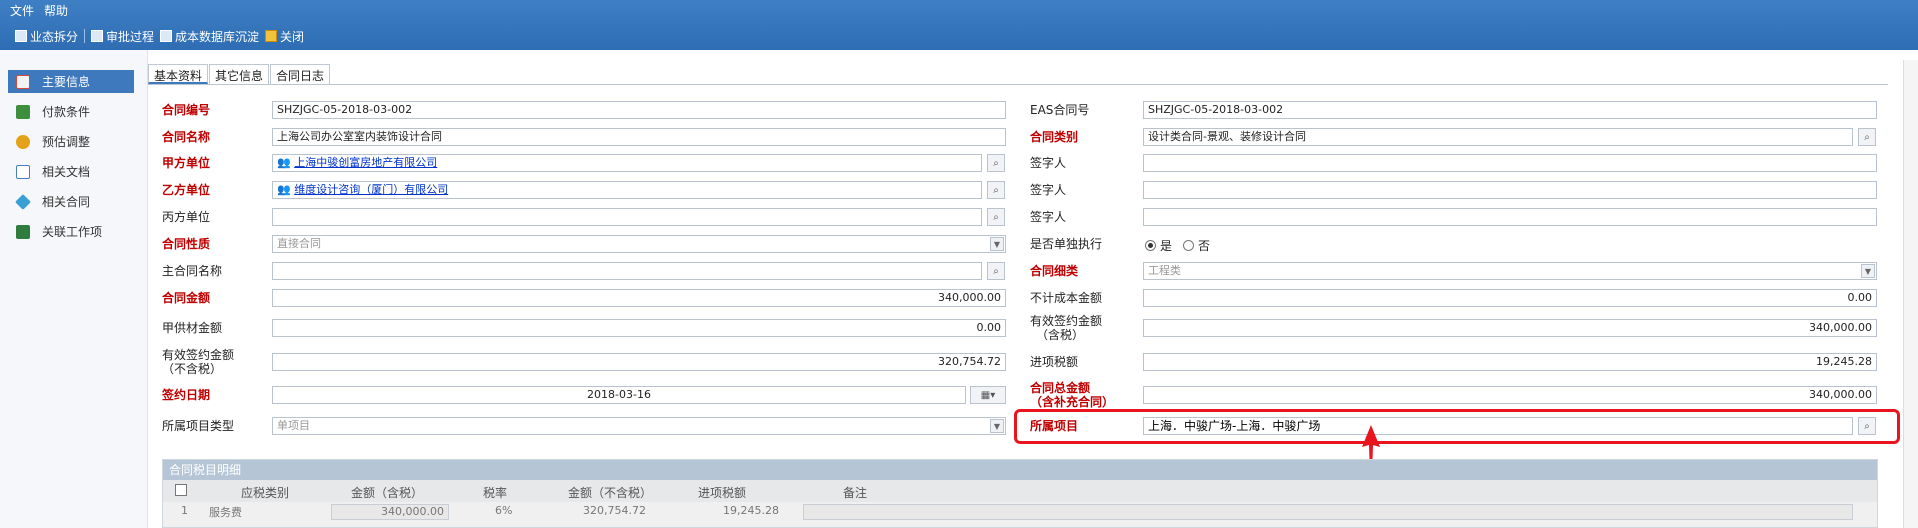 This screenshot has height=528, width=1918. I want to click on radio-yes-label: 是, so click(1166, 246).